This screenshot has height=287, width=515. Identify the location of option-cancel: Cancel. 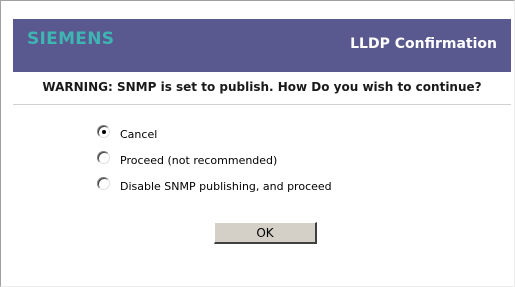
(214, 134).